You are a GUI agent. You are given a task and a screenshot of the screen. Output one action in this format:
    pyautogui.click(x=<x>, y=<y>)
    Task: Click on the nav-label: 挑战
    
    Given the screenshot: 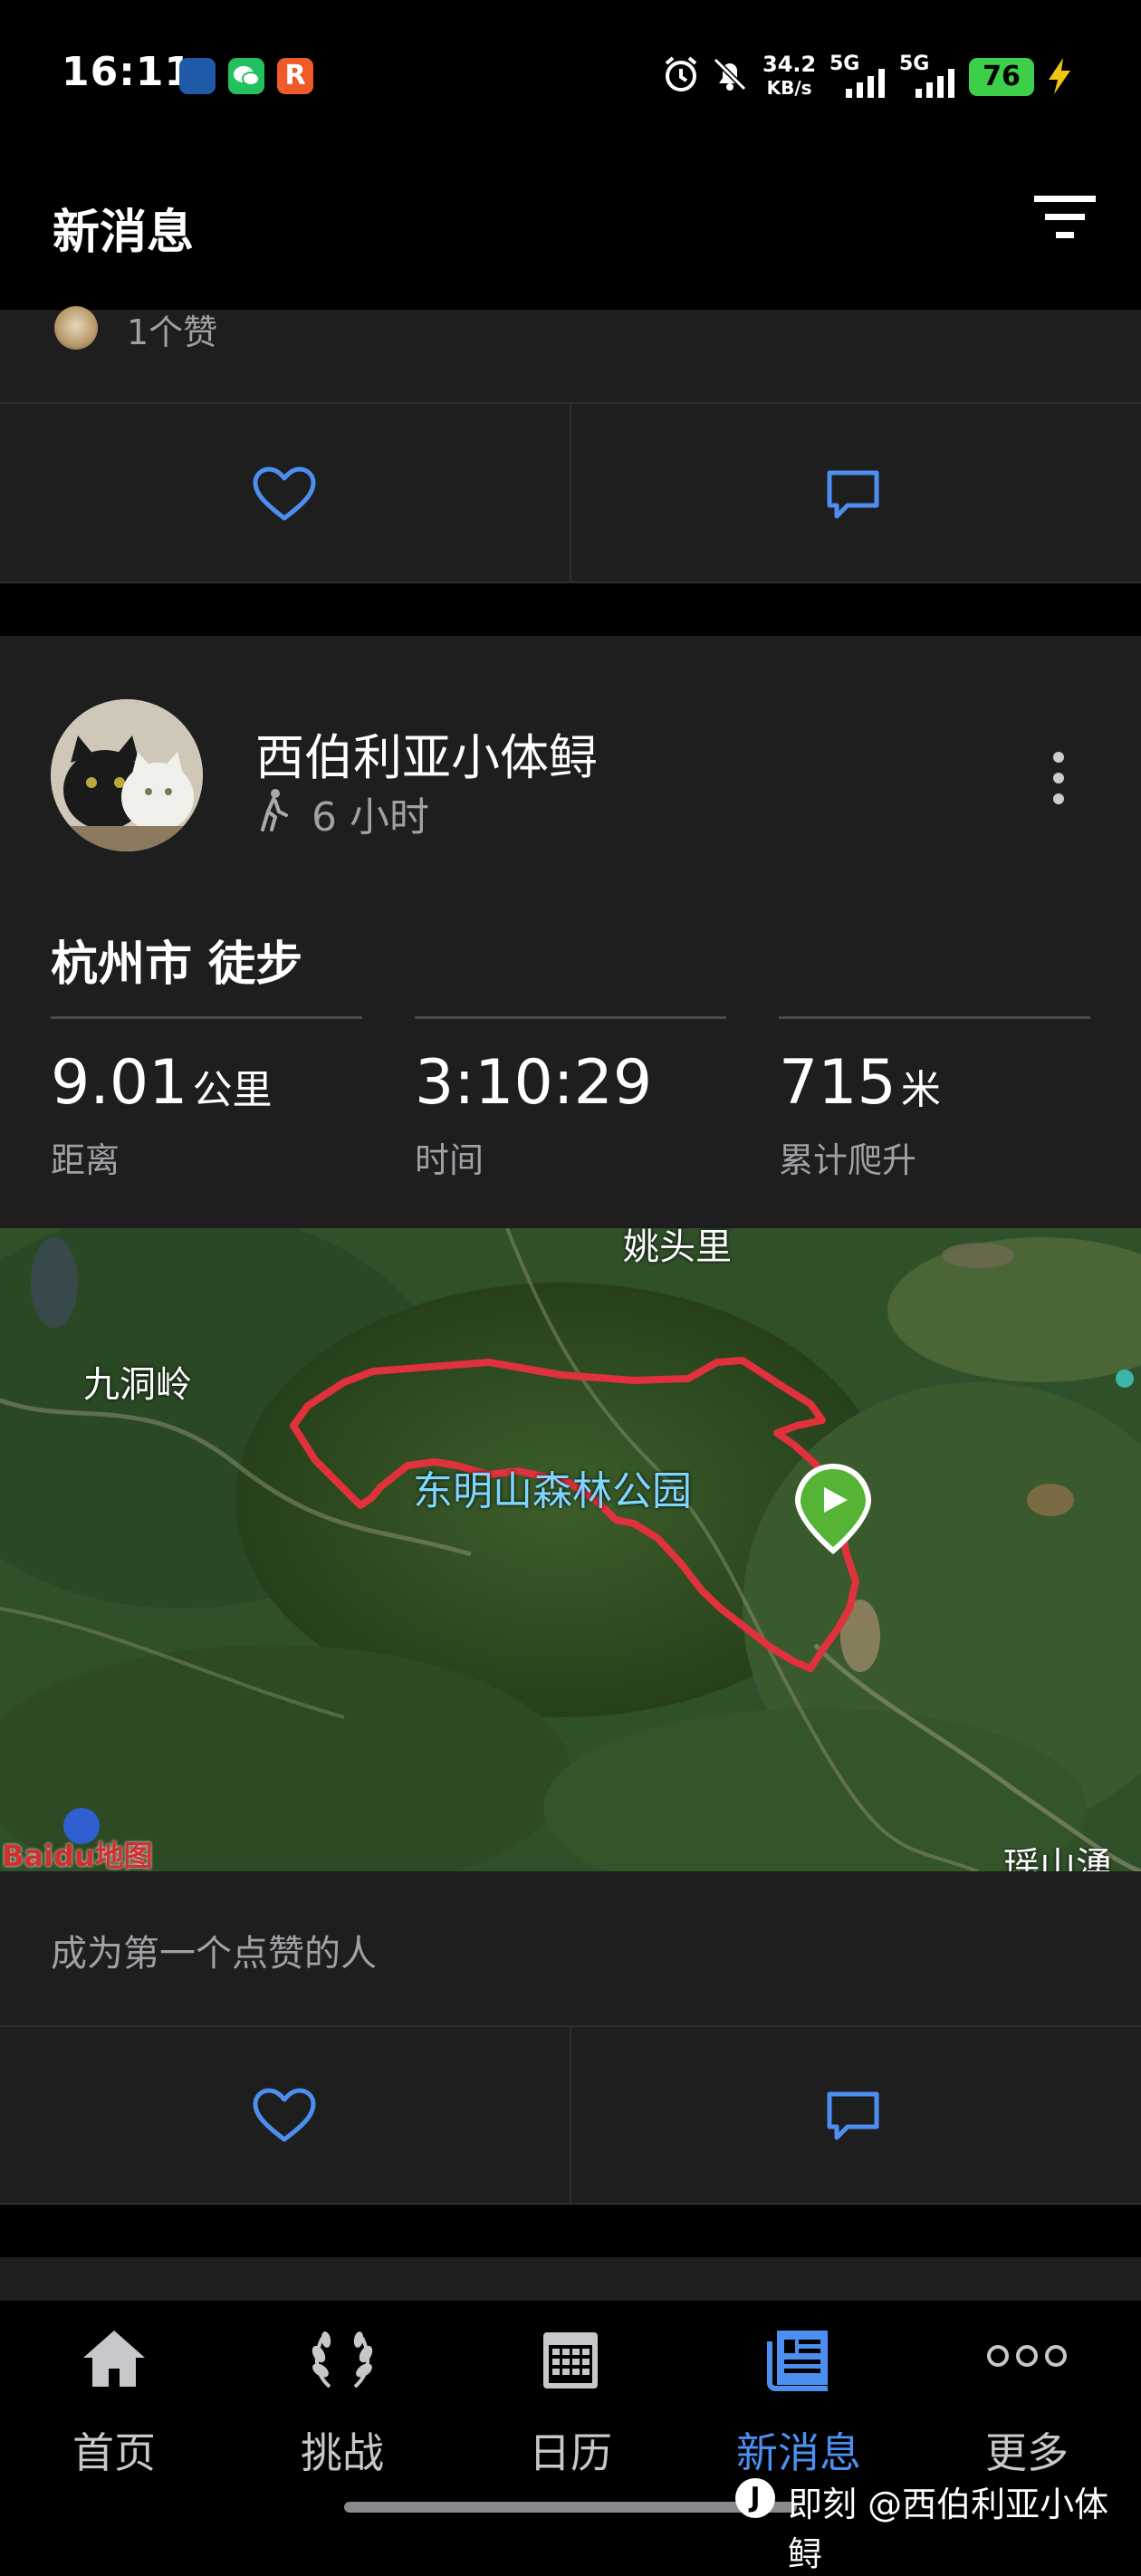 What is the action you would take?
    pyautogui.click(x=342, y=2450)
    